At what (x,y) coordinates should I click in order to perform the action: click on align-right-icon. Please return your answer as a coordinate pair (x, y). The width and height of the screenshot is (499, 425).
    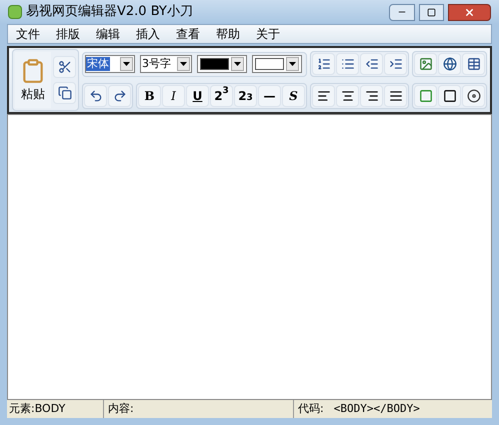
    Looking at the image, I should click on (371, 96).